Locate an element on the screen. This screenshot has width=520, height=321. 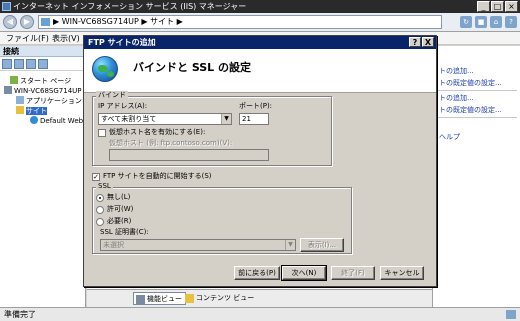
home-icon: ⌂ is located at coordinates (496, 22).